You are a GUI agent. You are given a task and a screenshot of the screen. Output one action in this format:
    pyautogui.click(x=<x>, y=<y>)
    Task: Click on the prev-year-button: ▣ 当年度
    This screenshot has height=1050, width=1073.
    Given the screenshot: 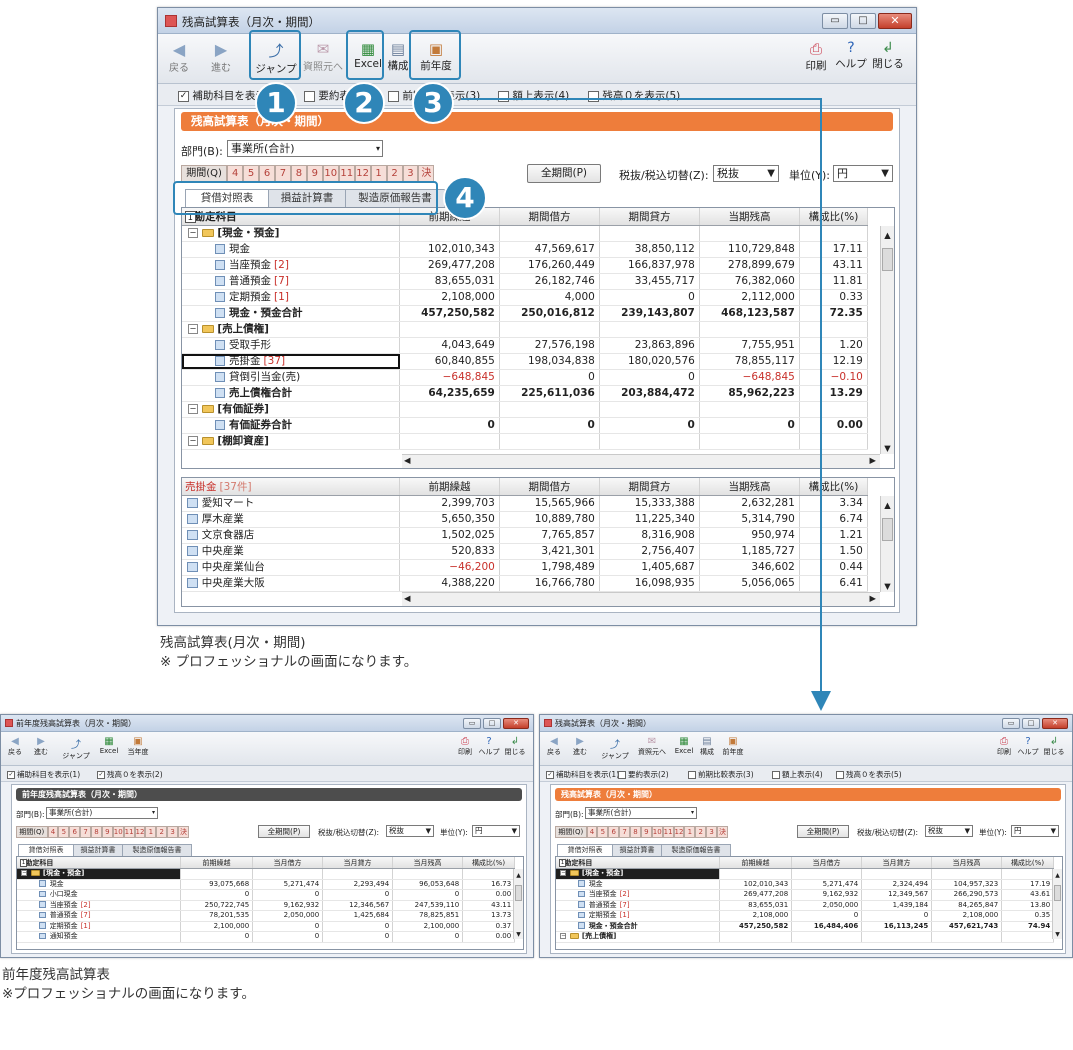 What is the action you would take?
    pyautogui.click(x=138, y=746)
    